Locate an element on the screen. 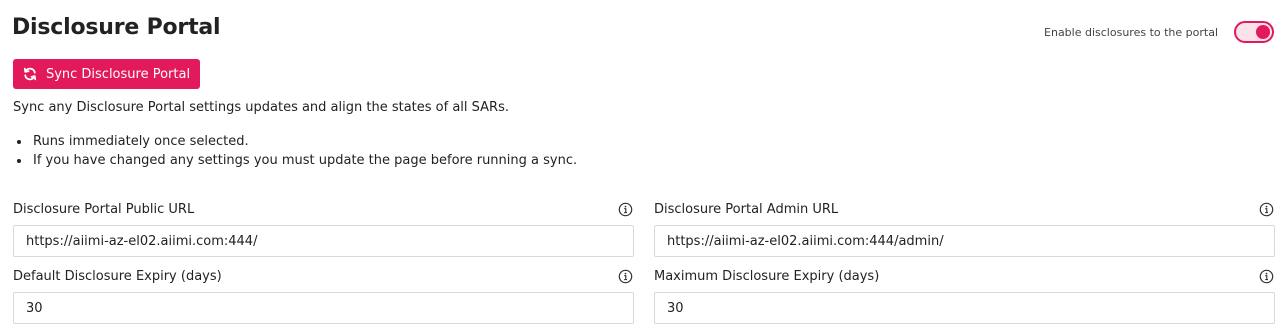  page-title: Disclosure Portal is located at coordinates (116, 27).